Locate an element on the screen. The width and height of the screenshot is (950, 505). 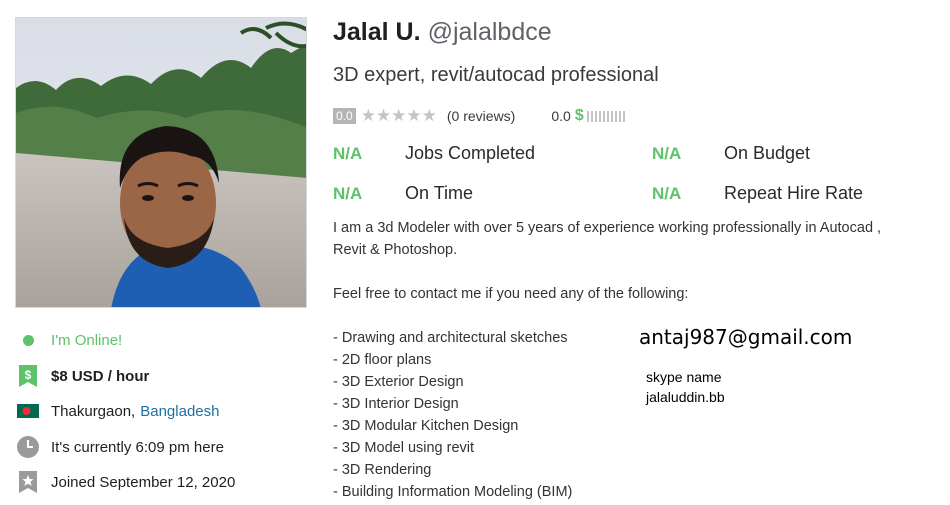
skype-label: skype name is located at coordinates (684, 377).